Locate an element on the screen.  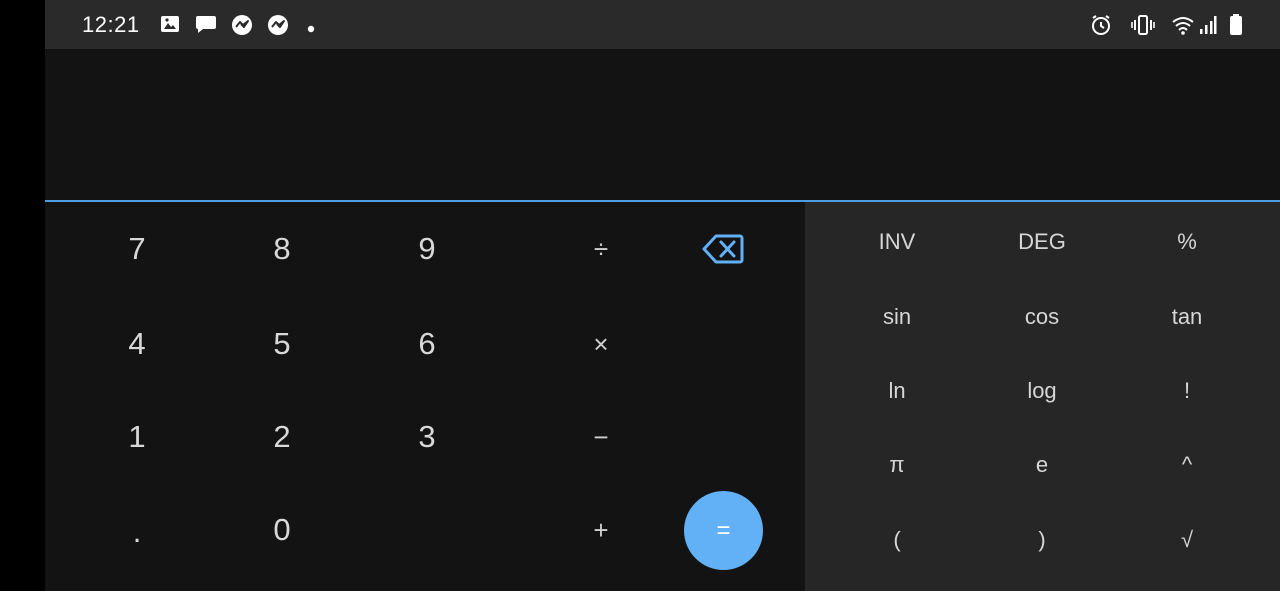
key-ln: ln is located at coordinates (897, 391).